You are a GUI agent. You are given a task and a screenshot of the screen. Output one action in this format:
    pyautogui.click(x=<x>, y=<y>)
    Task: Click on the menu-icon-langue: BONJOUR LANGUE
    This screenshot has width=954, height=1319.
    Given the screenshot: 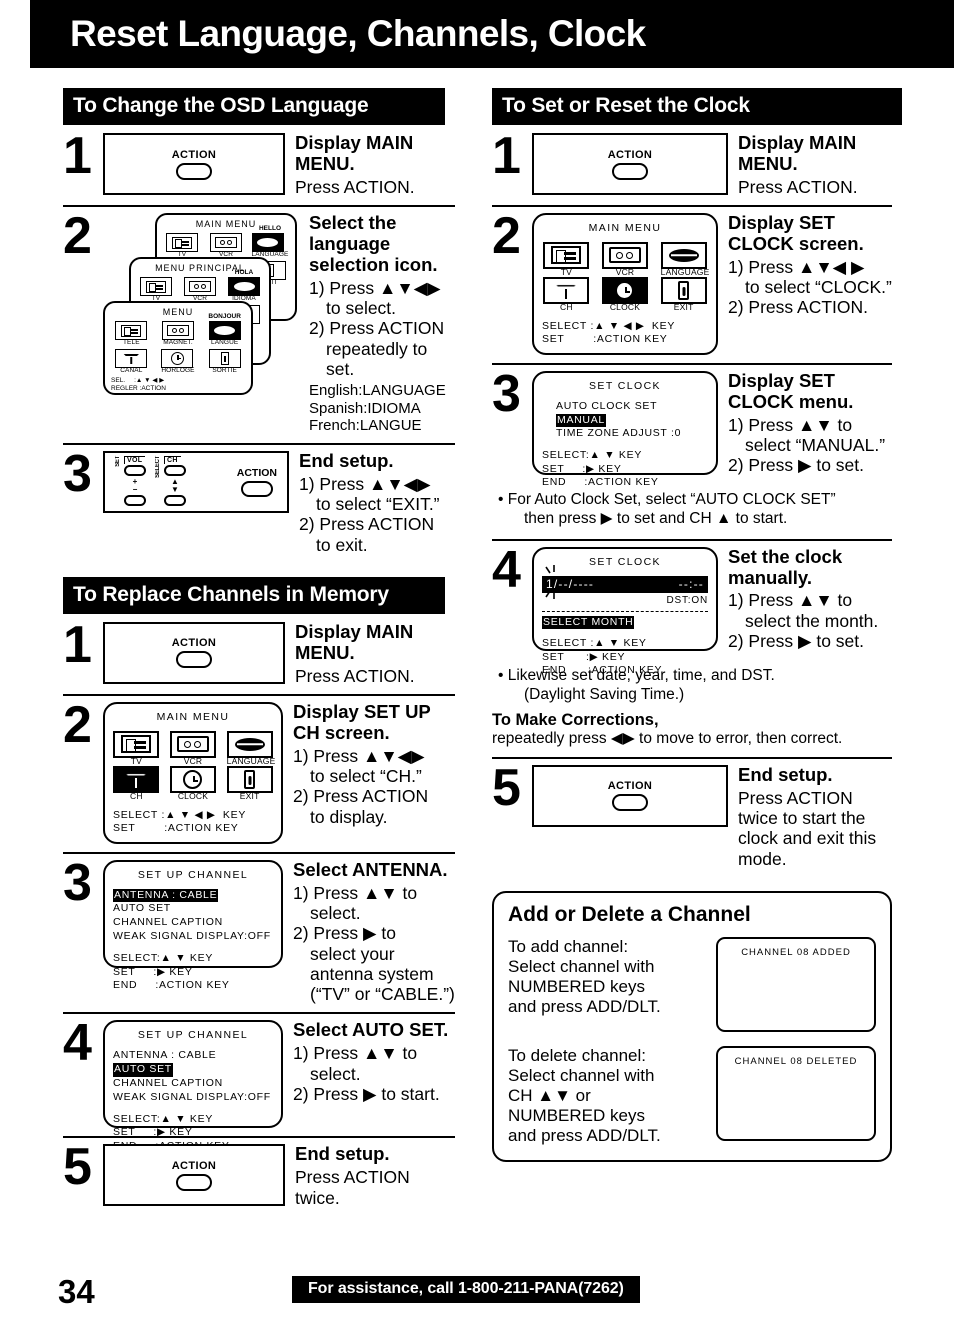 What is the action you would take?
    pyautogui.click(x=224, y=330)
    